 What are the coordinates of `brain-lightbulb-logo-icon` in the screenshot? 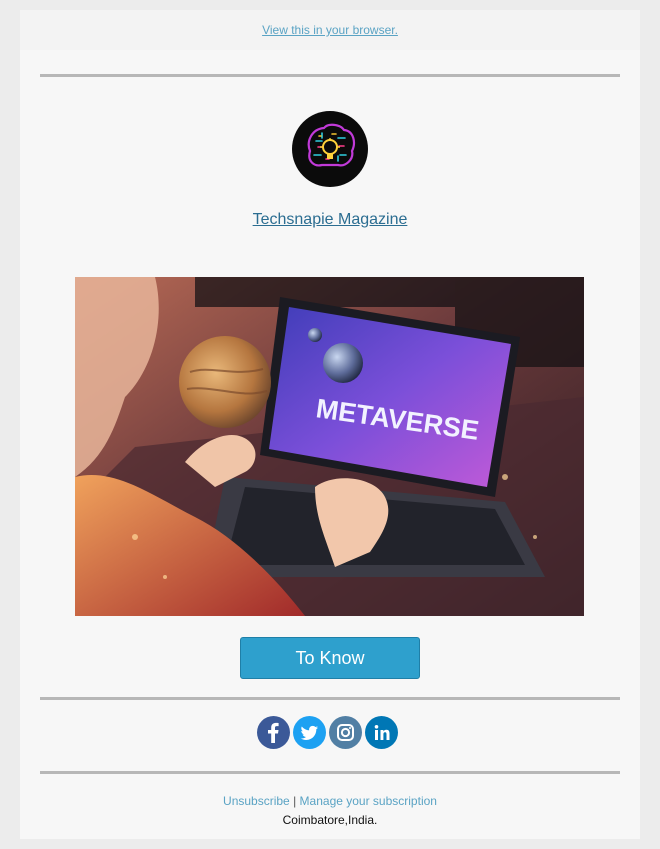 It's located at (330, 149).